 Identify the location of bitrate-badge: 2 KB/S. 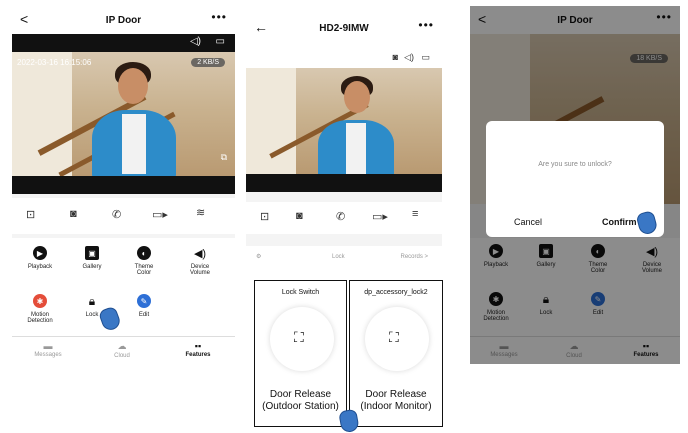
(208, 62).